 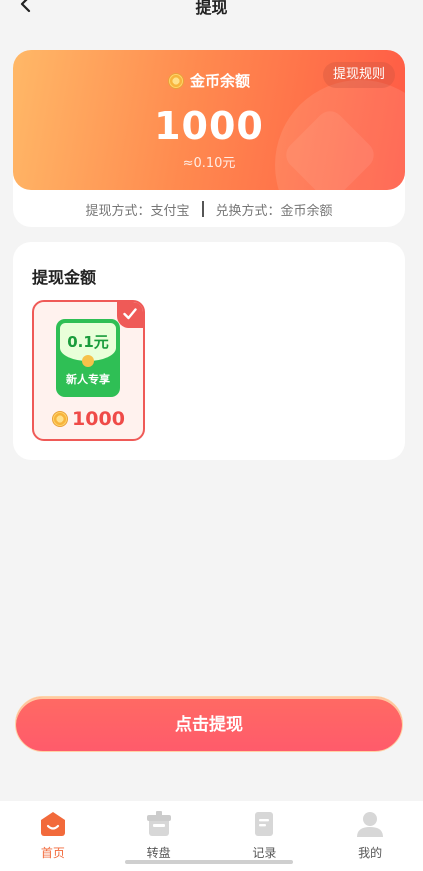 I want to click on exchange-method: 兑换方式：金币余额, so click(x=274, y=211).